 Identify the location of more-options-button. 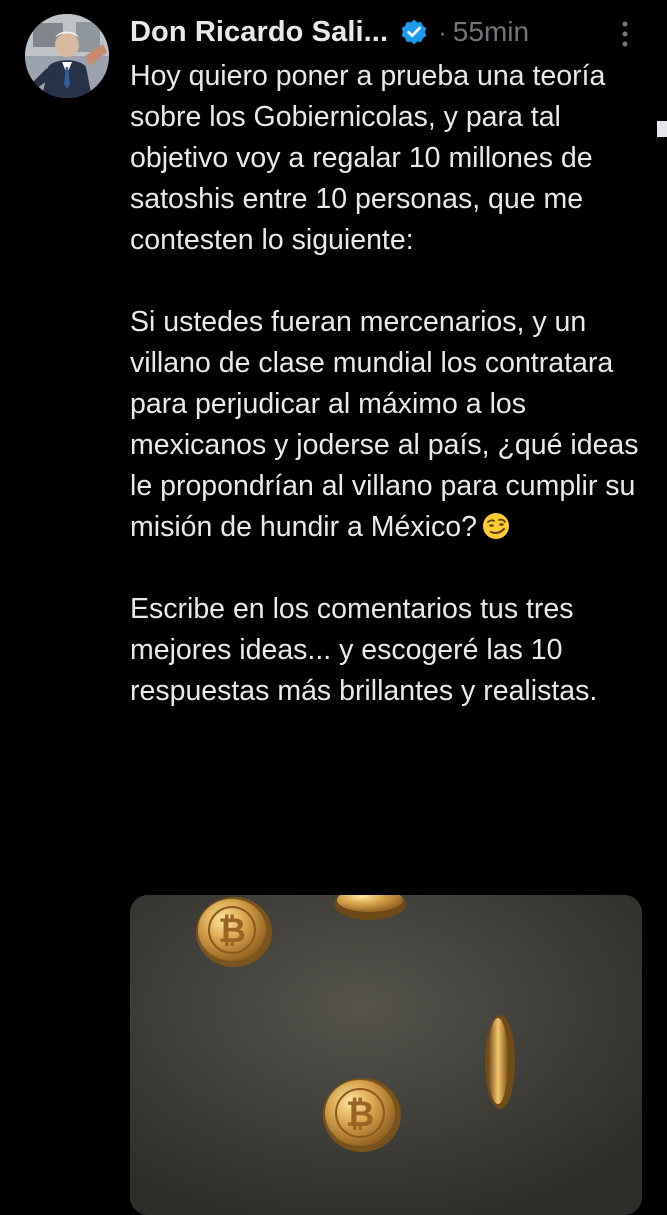
(625, 34).